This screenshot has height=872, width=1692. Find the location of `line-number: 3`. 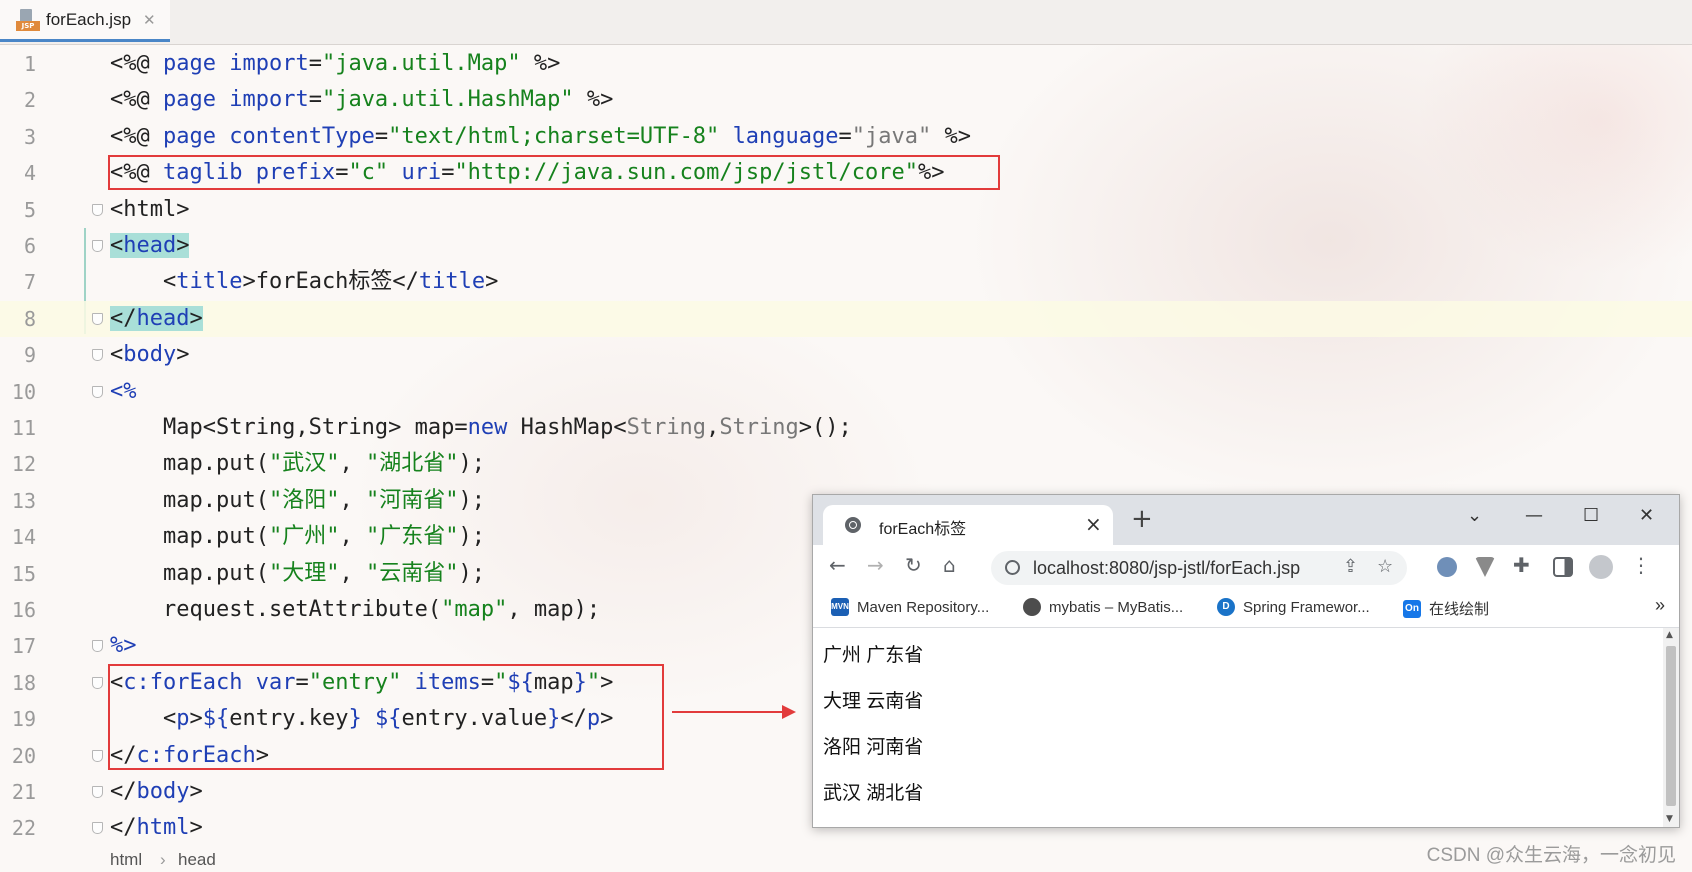

line-number: 3 is located at coordinates (29, 137).